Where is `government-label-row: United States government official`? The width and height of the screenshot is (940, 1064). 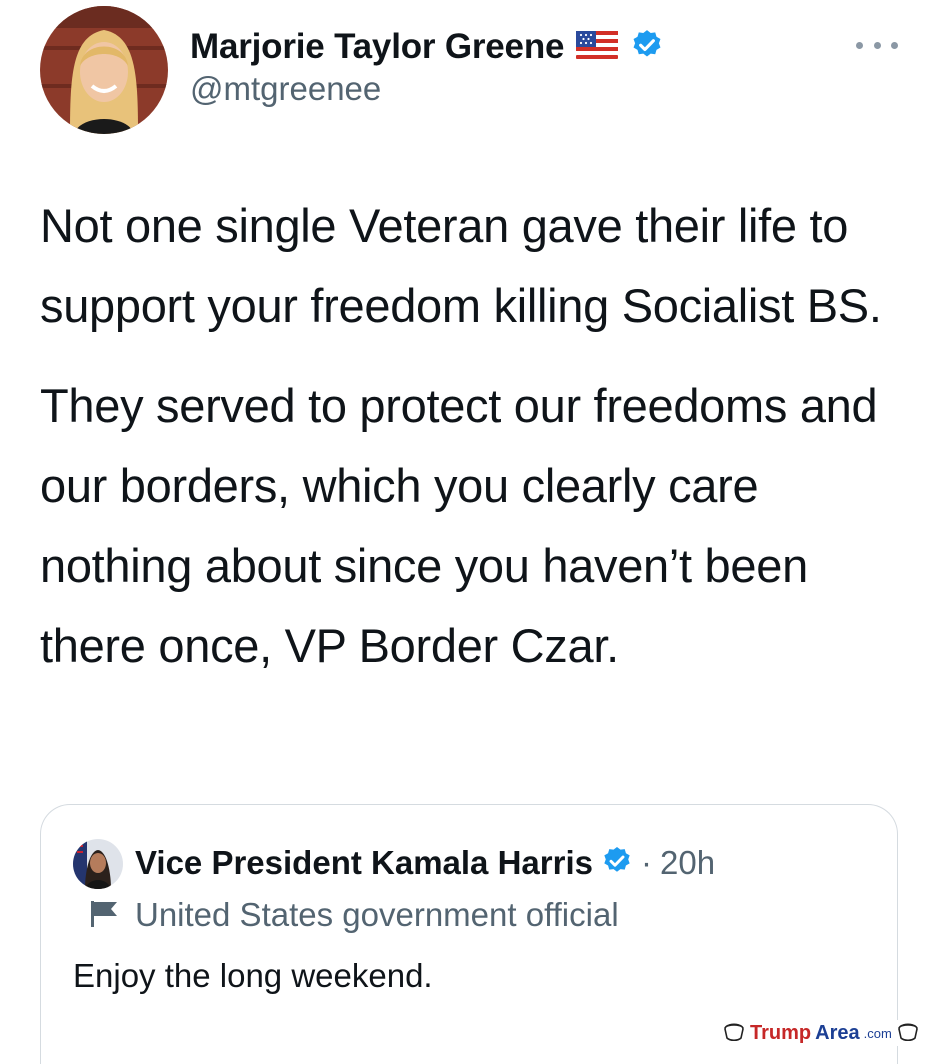
government-label-row: United States government official is located at coordinates (352, 915).